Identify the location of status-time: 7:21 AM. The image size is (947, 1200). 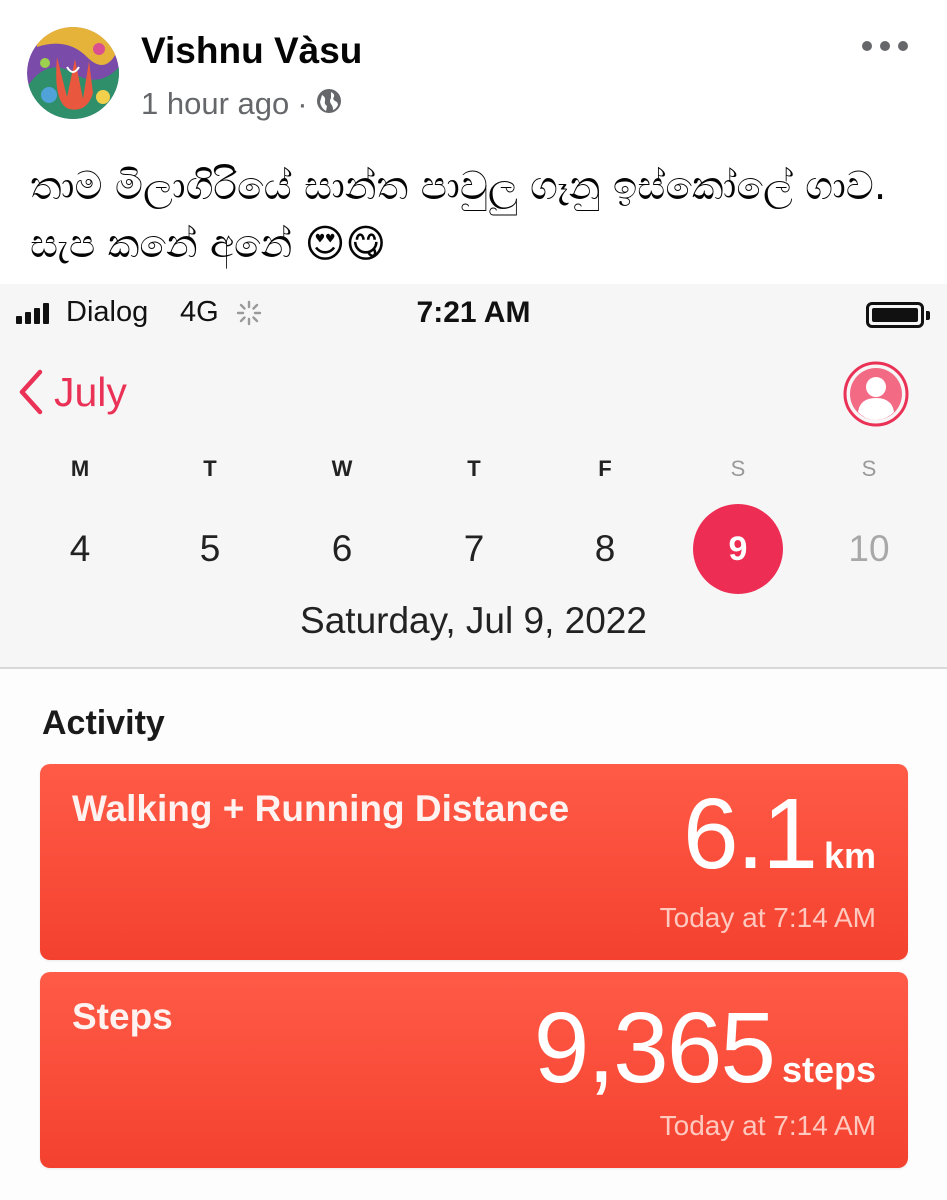
(473, 312).